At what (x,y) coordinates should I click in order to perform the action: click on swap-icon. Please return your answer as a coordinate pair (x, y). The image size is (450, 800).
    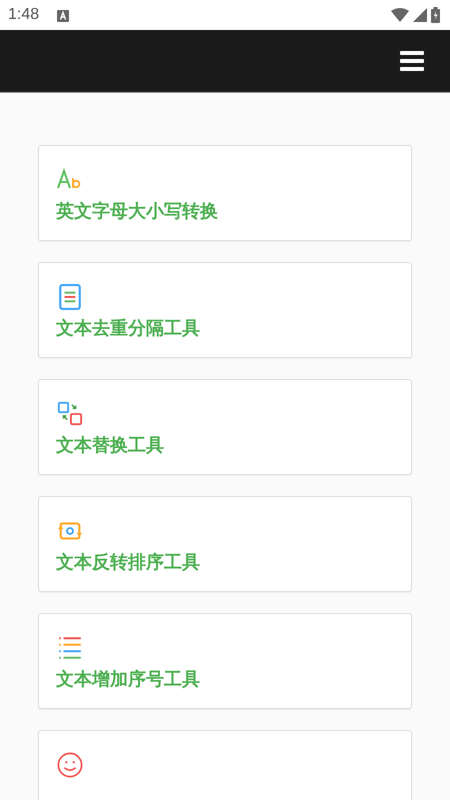
    Looking at the image, I should click on (70, 414).